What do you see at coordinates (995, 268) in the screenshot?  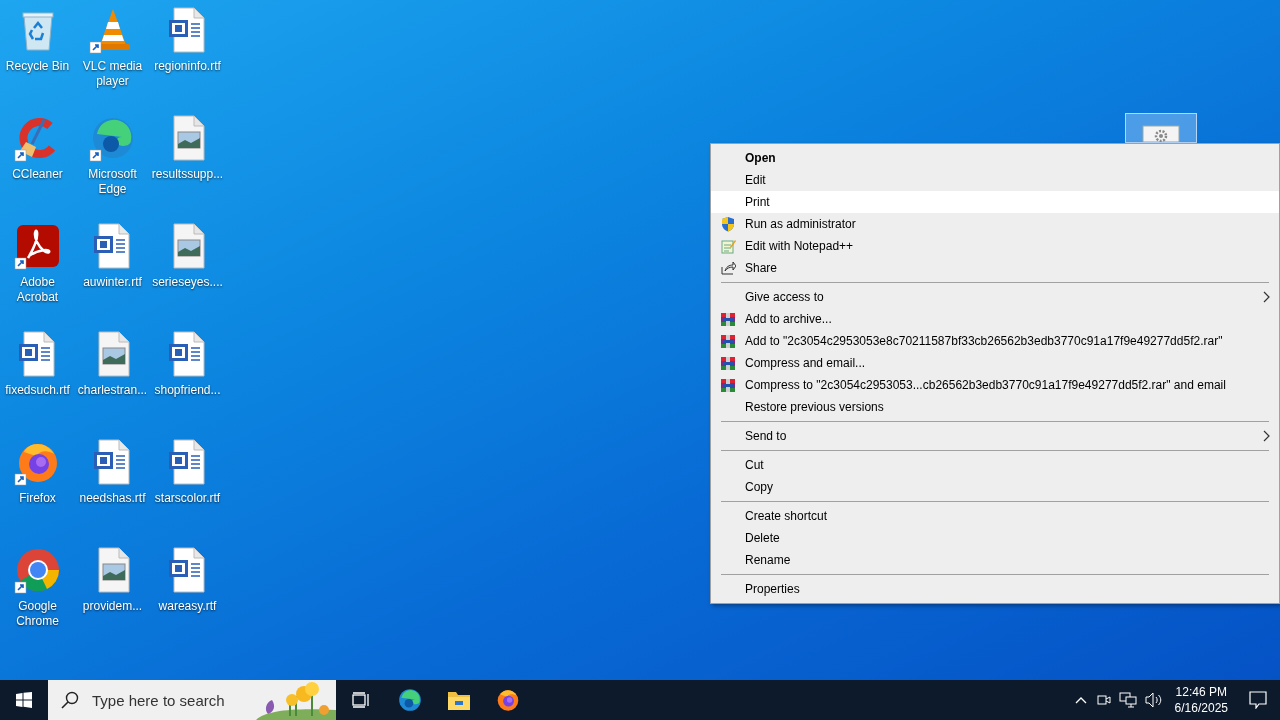 I see `menu-item: Share` at bounding box center [995, 268].